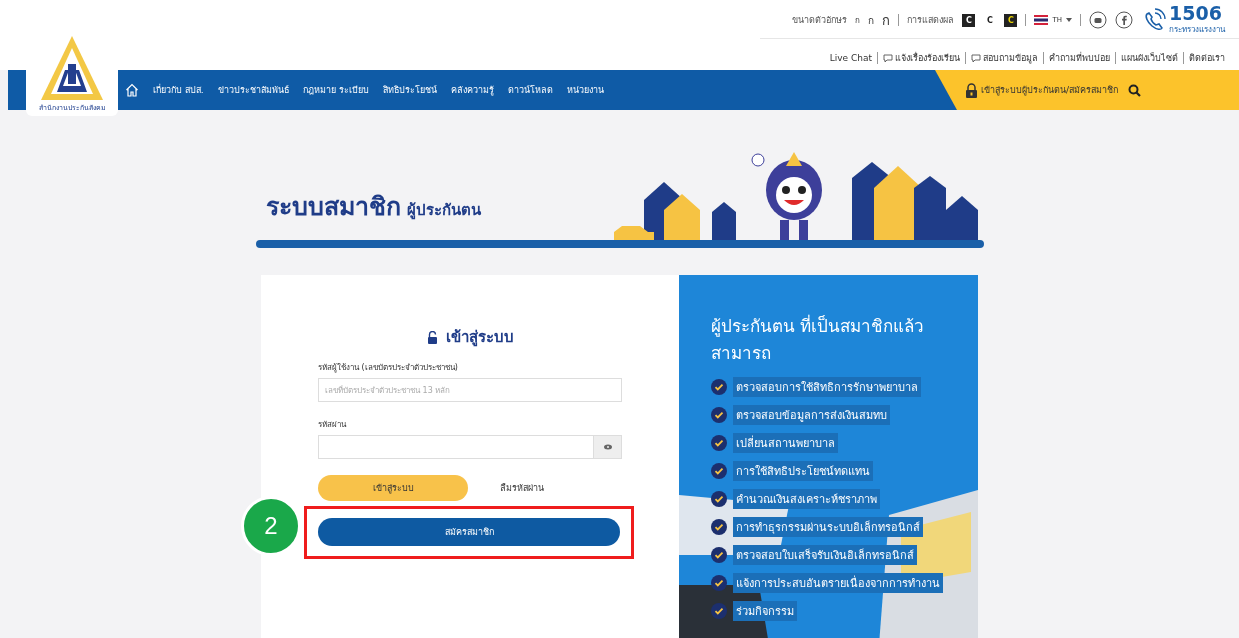 This screenshot has width=1239, height=638. What do you see at coordinates (765, 611) in the screenshot?
I see `benefit-item: ร่วมกิจกรรม` at bounding box center [765, 611].